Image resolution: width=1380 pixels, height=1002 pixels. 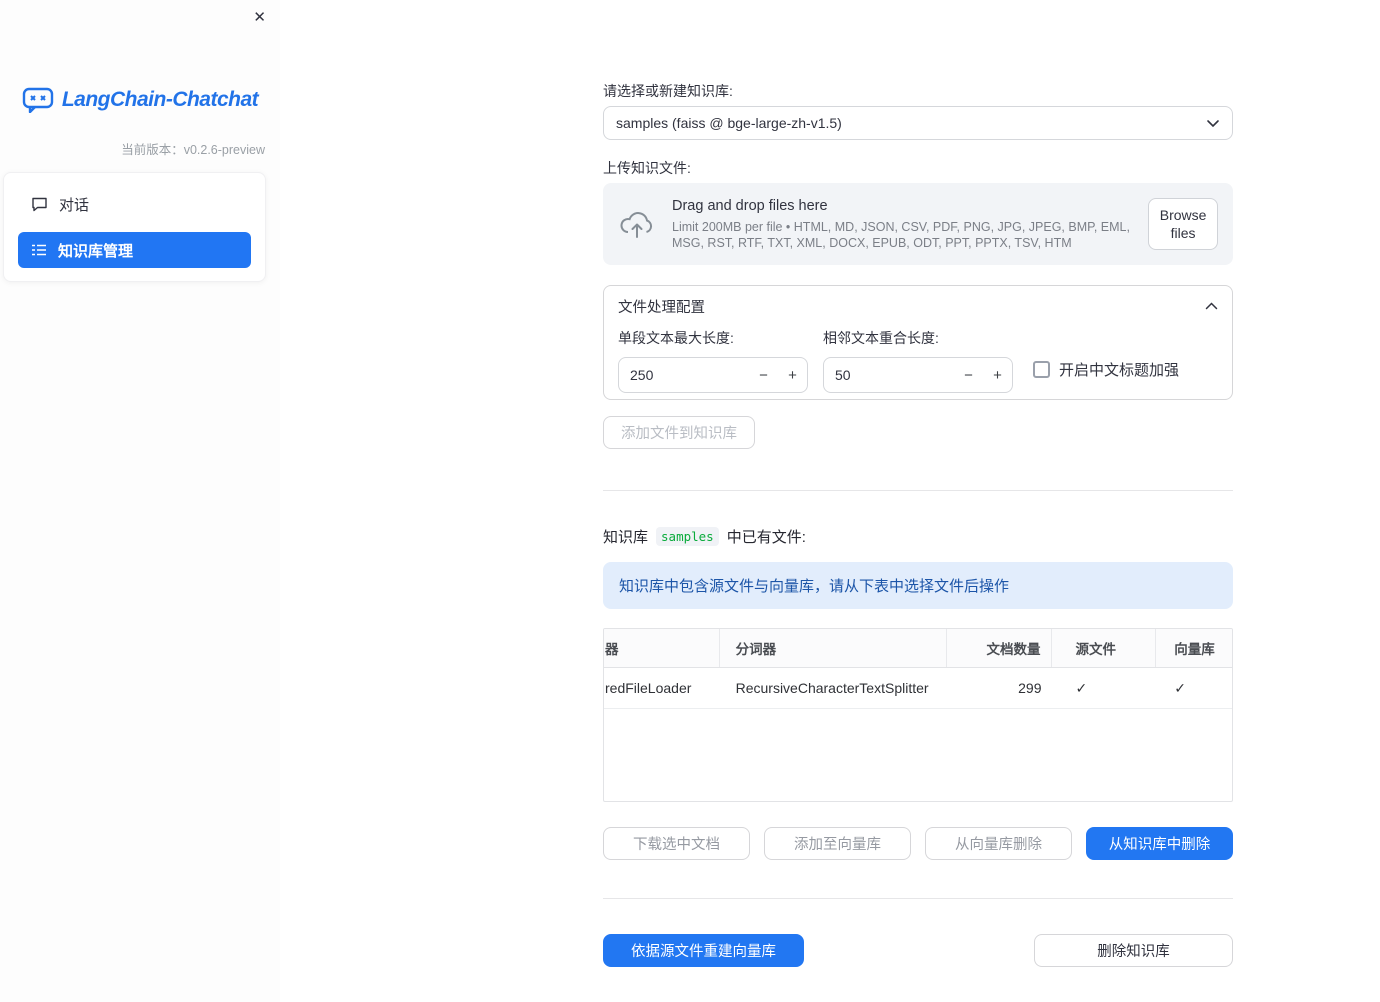 I want to click on column-header-splitter: 分词器, so click(x=833, y=648).